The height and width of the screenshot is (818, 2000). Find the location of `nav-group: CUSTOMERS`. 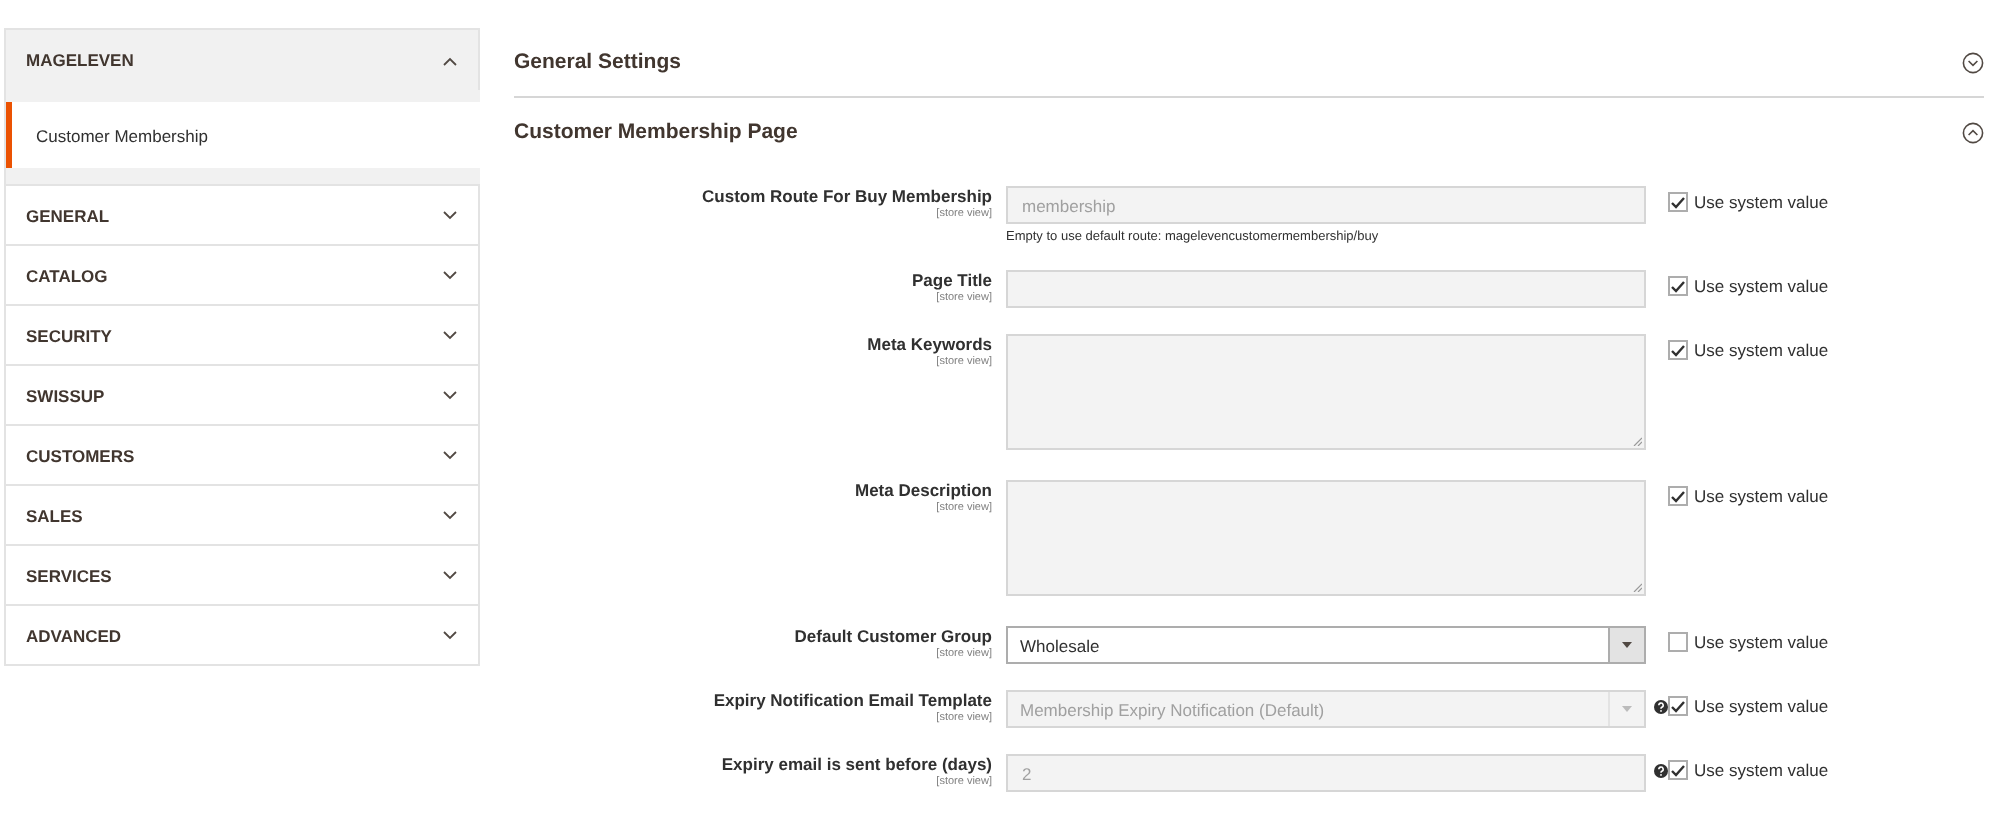

nav-group: CUSTOMERS is located at coordinates (242, 454).